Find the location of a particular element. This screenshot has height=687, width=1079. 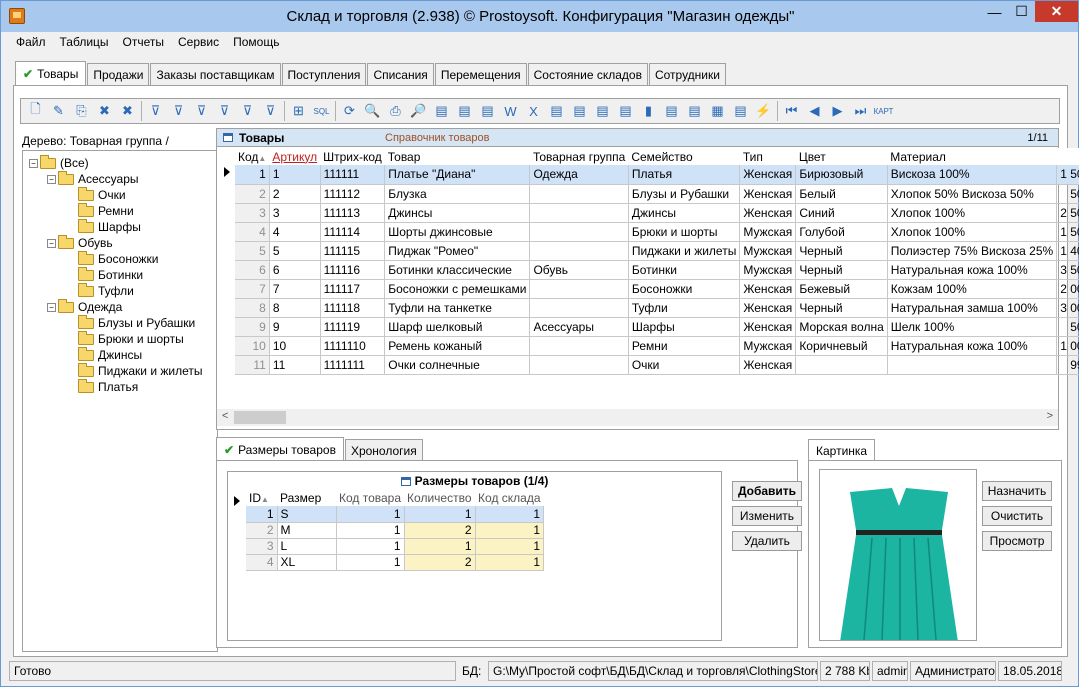

column-header: ID▲ is located at coordinates (261, 497).